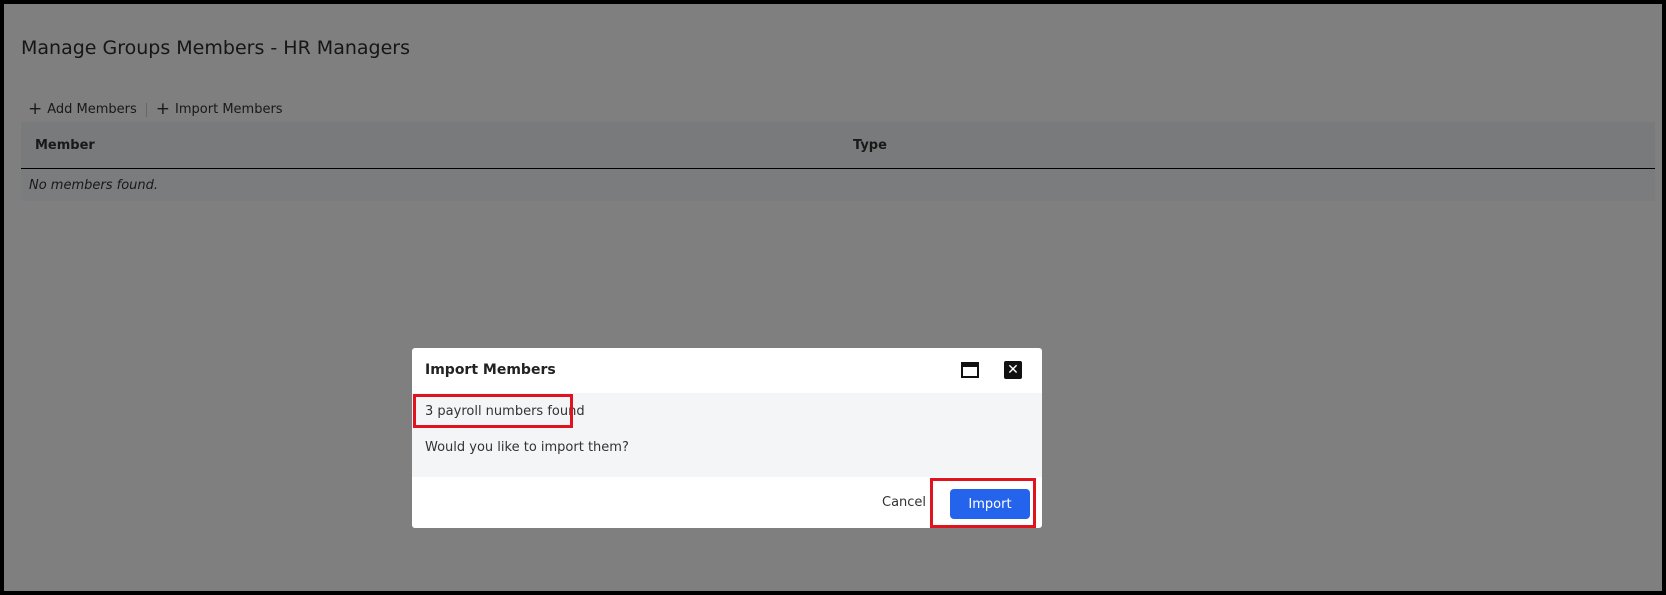 The image size is (1666, 595). I want to click on cancel-button: Cancel, so click(904, 502).